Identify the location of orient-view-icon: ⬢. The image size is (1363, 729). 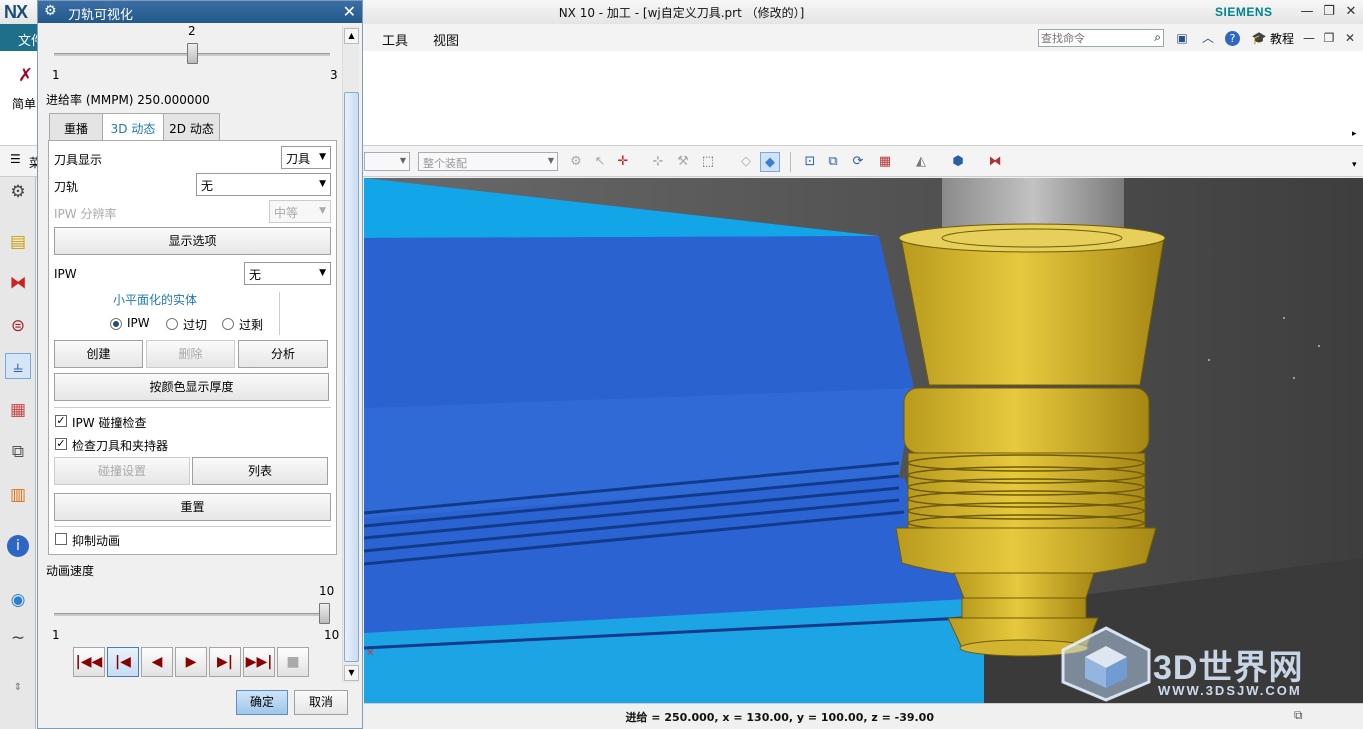
(958, 162).